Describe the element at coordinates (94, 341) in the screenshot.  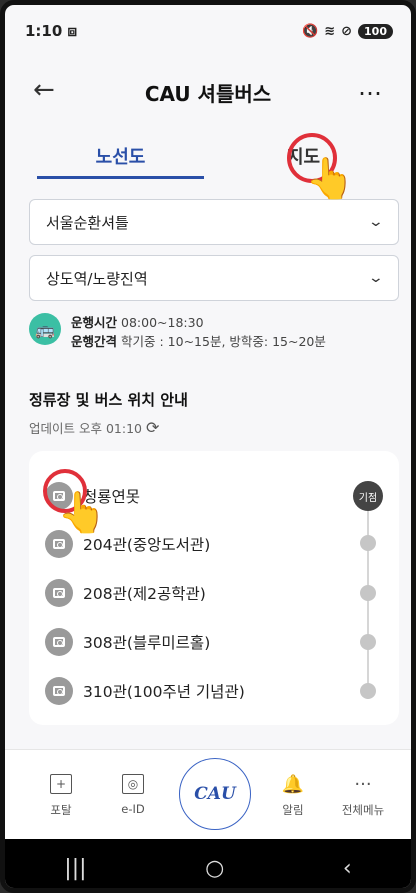
I see `interval-label: 운행간격` at that location.